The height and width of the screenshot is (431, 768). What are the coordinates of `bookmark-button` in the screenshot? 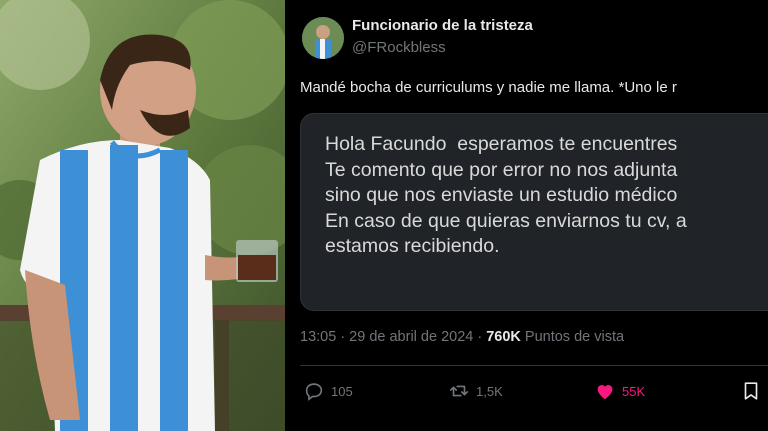 It's located at (754, 391).